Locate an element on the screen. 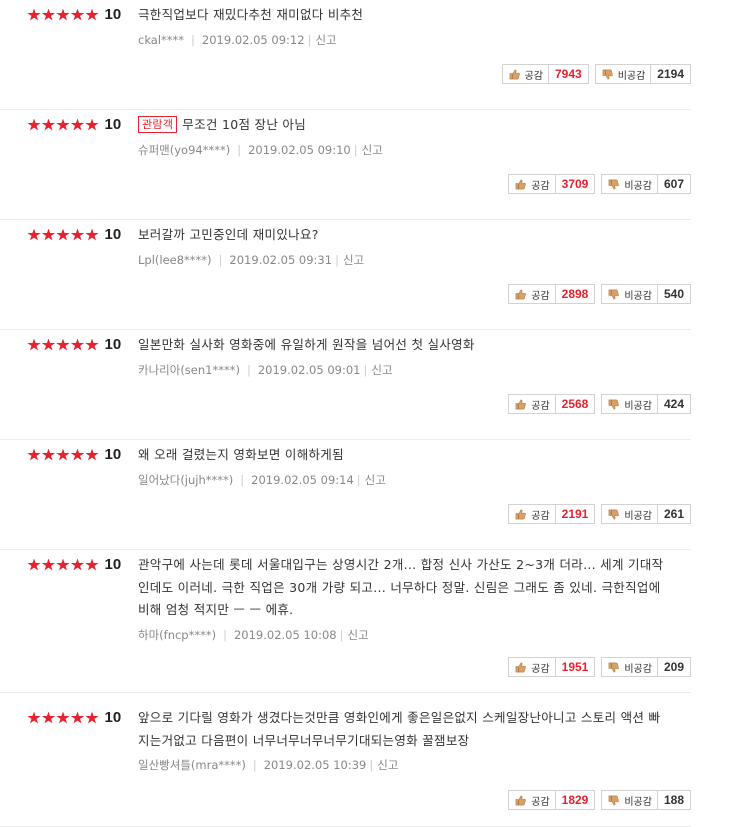 This screenshot has width=731, height=827. review-user: ckal**** is located at coordinates (161, 40).